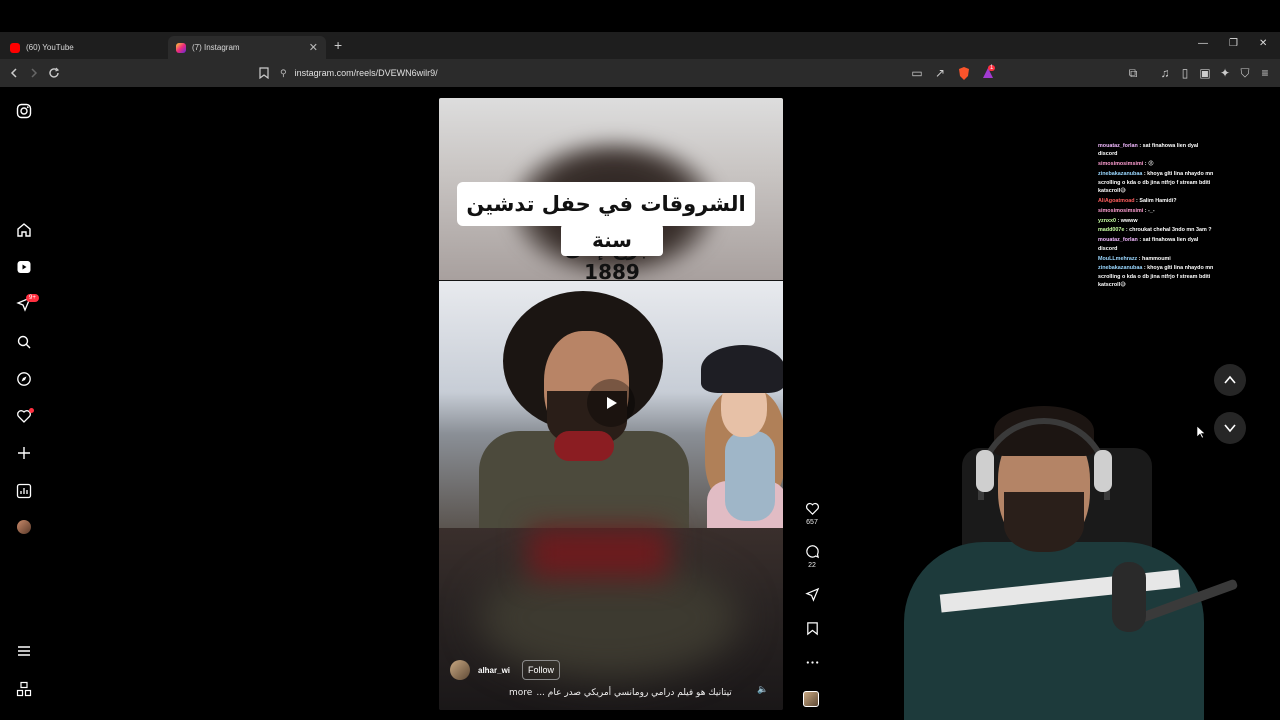 The width and height of the screenshot is (1280, 720). I want to click on man-scarf, so click(584, 446).